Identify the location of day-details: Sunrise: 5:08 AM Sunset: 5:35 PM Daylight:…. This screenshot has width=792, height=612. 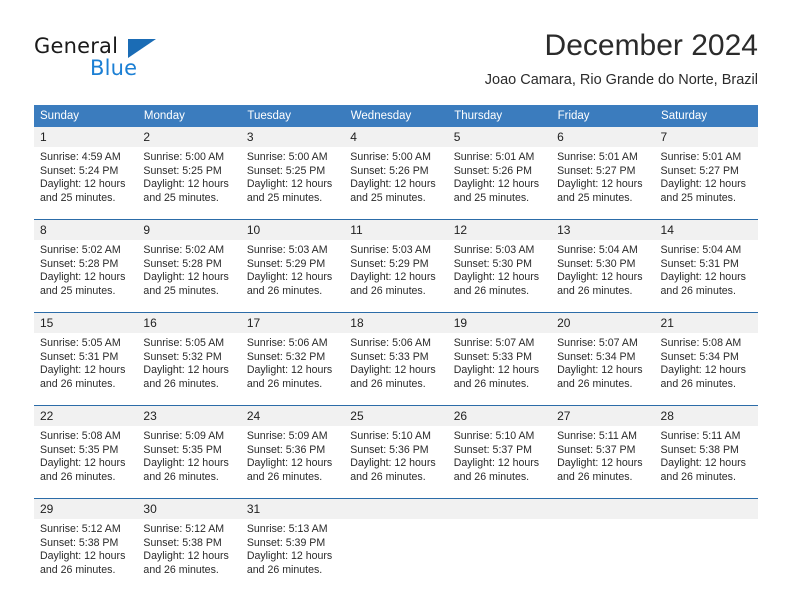
(85, 462).